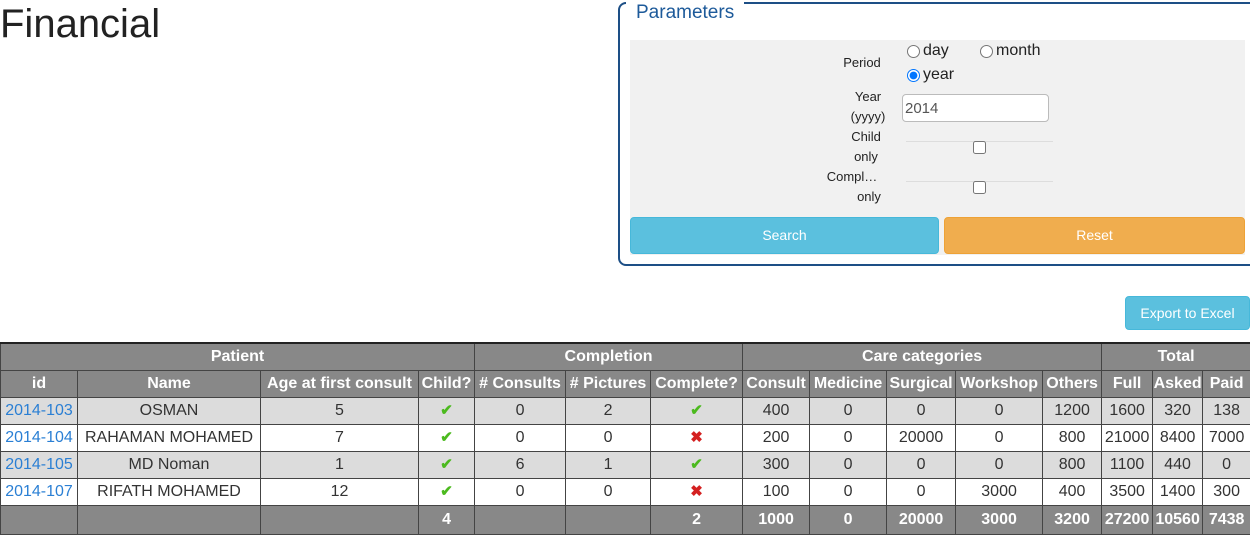 The image size is (1250, 535). What do you see at coordinates (866, 136) in the screenshot?
I see `child-label-line1: Child` at bounding box center [866, 136].